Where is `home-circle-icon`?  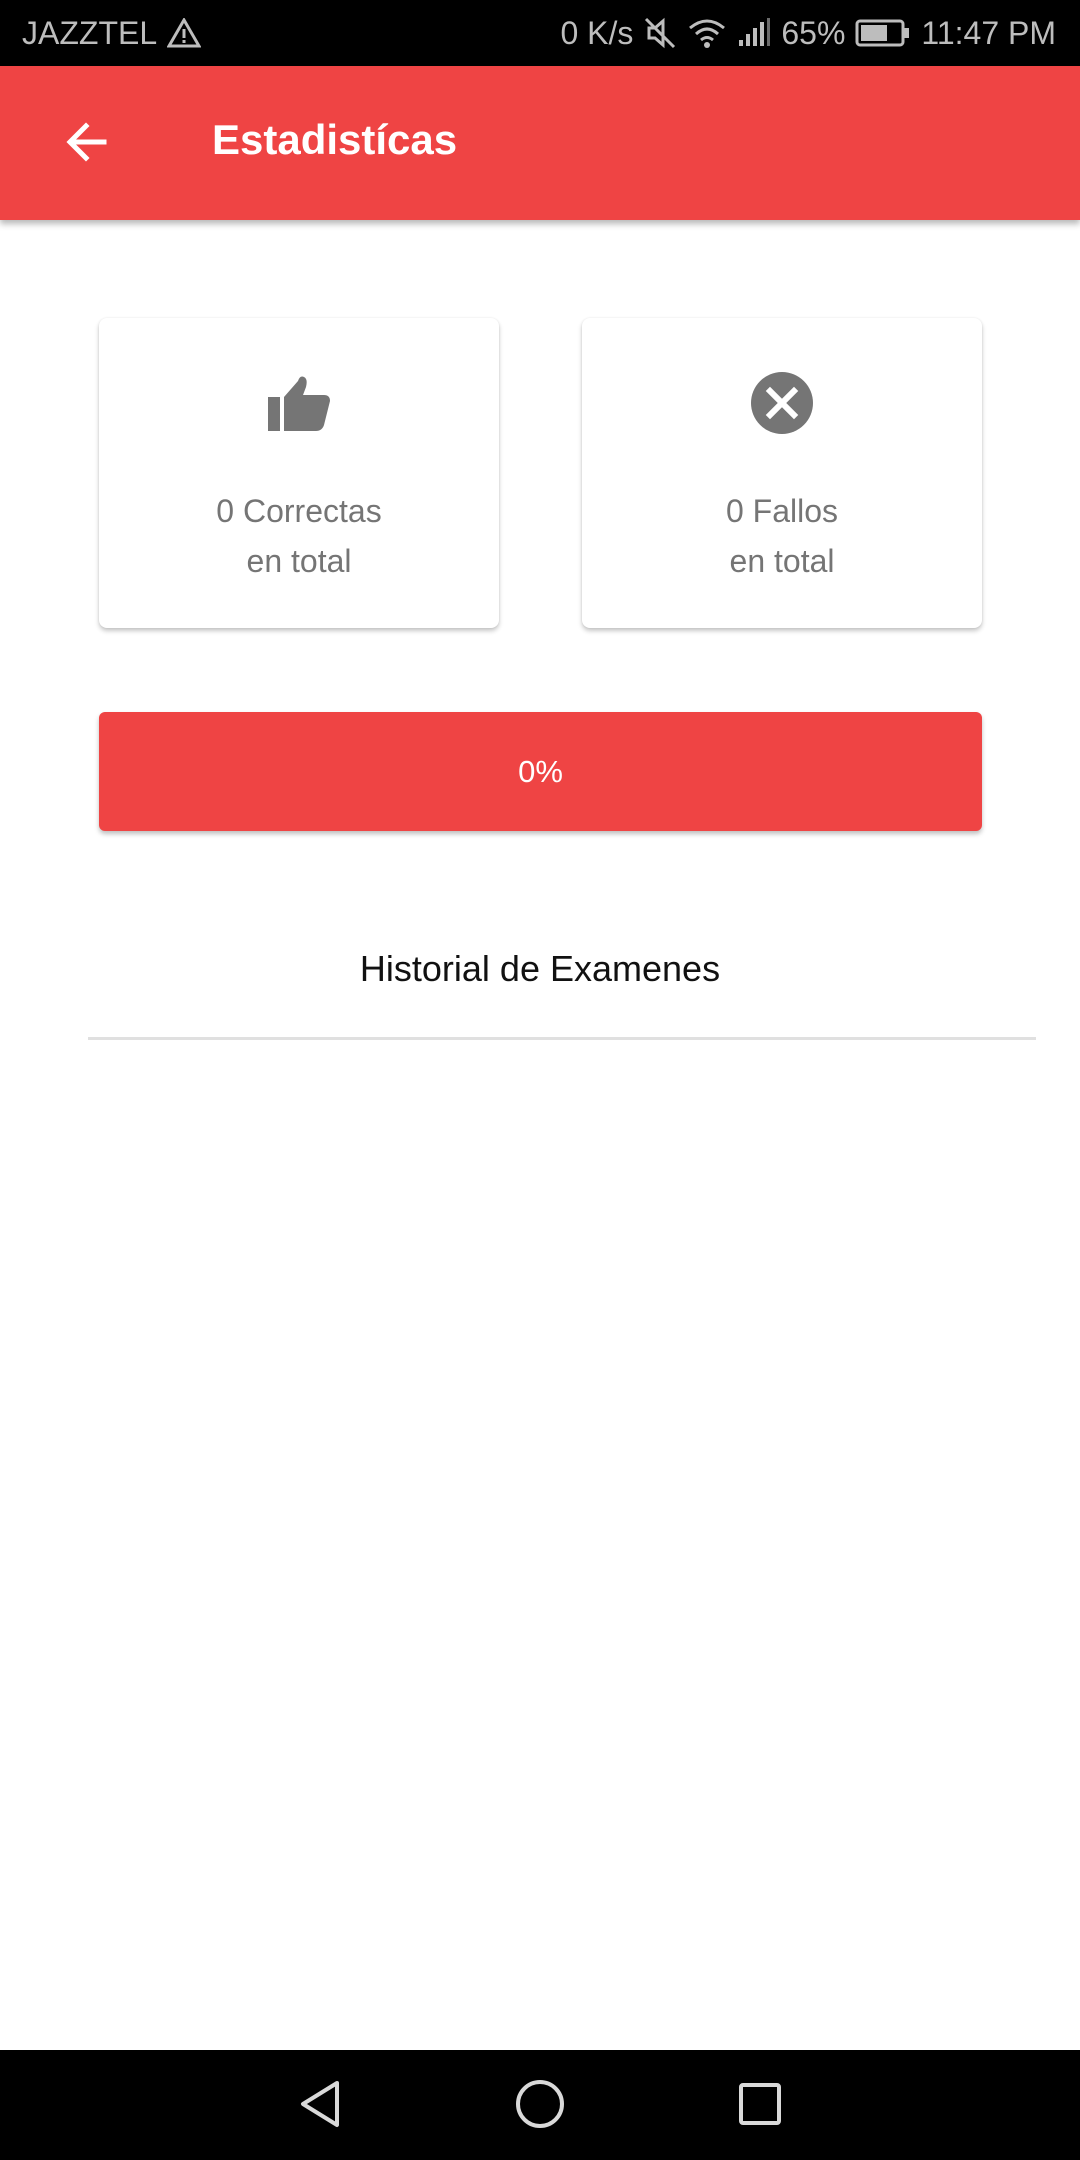 home-circle-icon is located at coordinates (540, 2106).